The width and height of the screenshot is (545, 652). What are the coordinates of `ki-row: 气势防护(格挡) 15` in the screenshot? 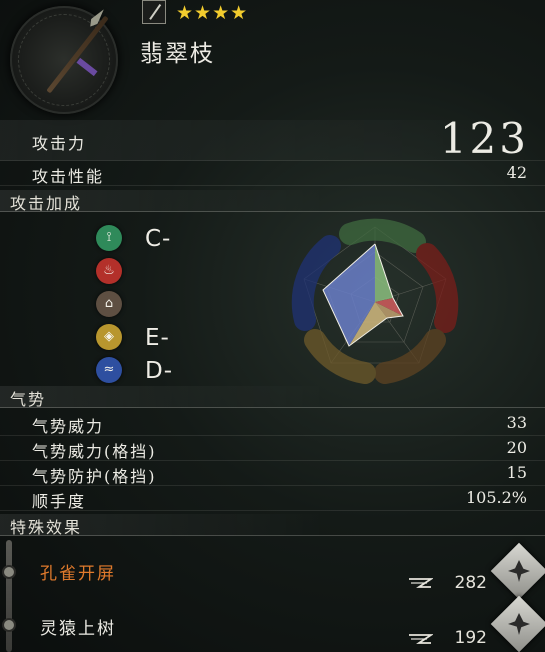 It's located at (272, 473).